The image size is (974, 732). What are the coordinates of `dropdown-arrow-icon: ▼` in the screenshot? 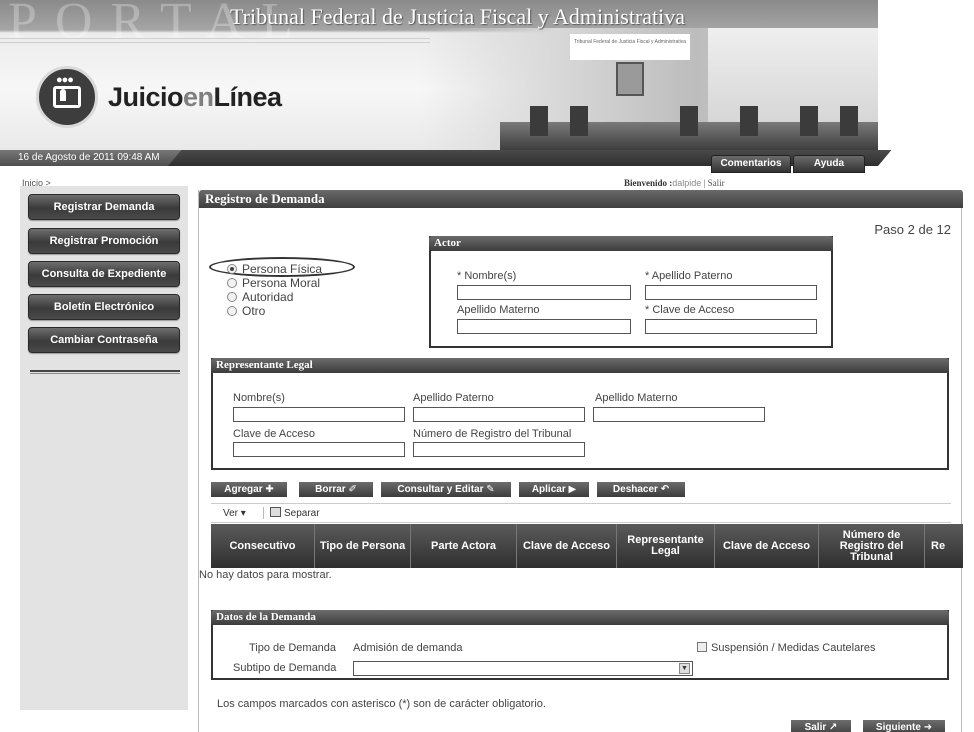 It's located at (684, 668).